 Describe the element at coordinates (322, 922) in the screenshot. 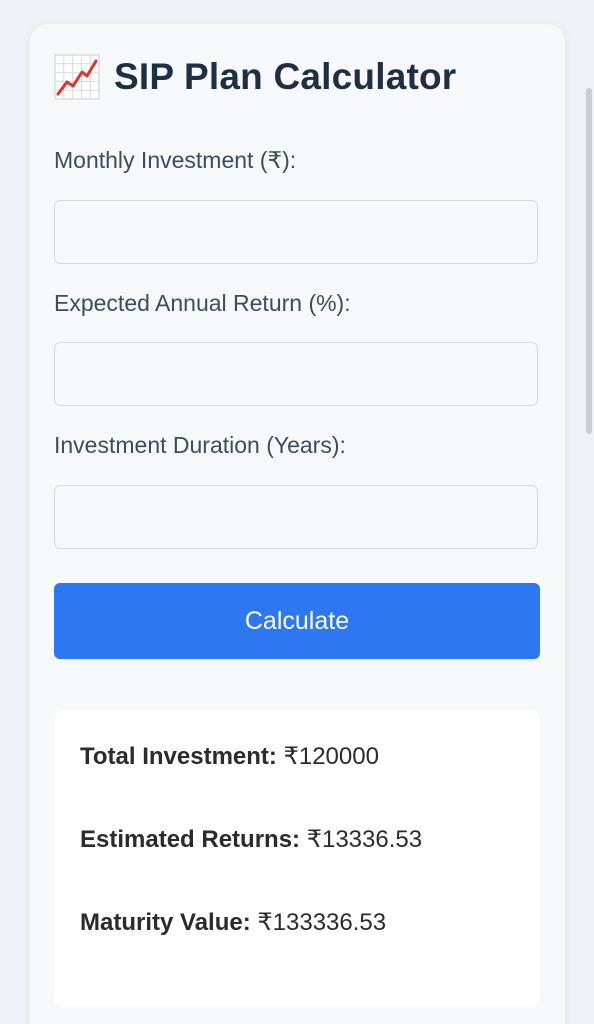

I see `maturity-value-value: ₹133336.53` at that location.